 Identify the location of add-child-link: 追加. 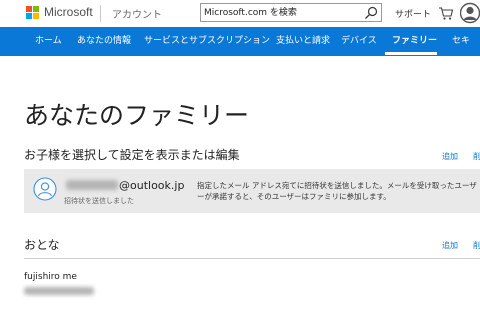
(450, 156).